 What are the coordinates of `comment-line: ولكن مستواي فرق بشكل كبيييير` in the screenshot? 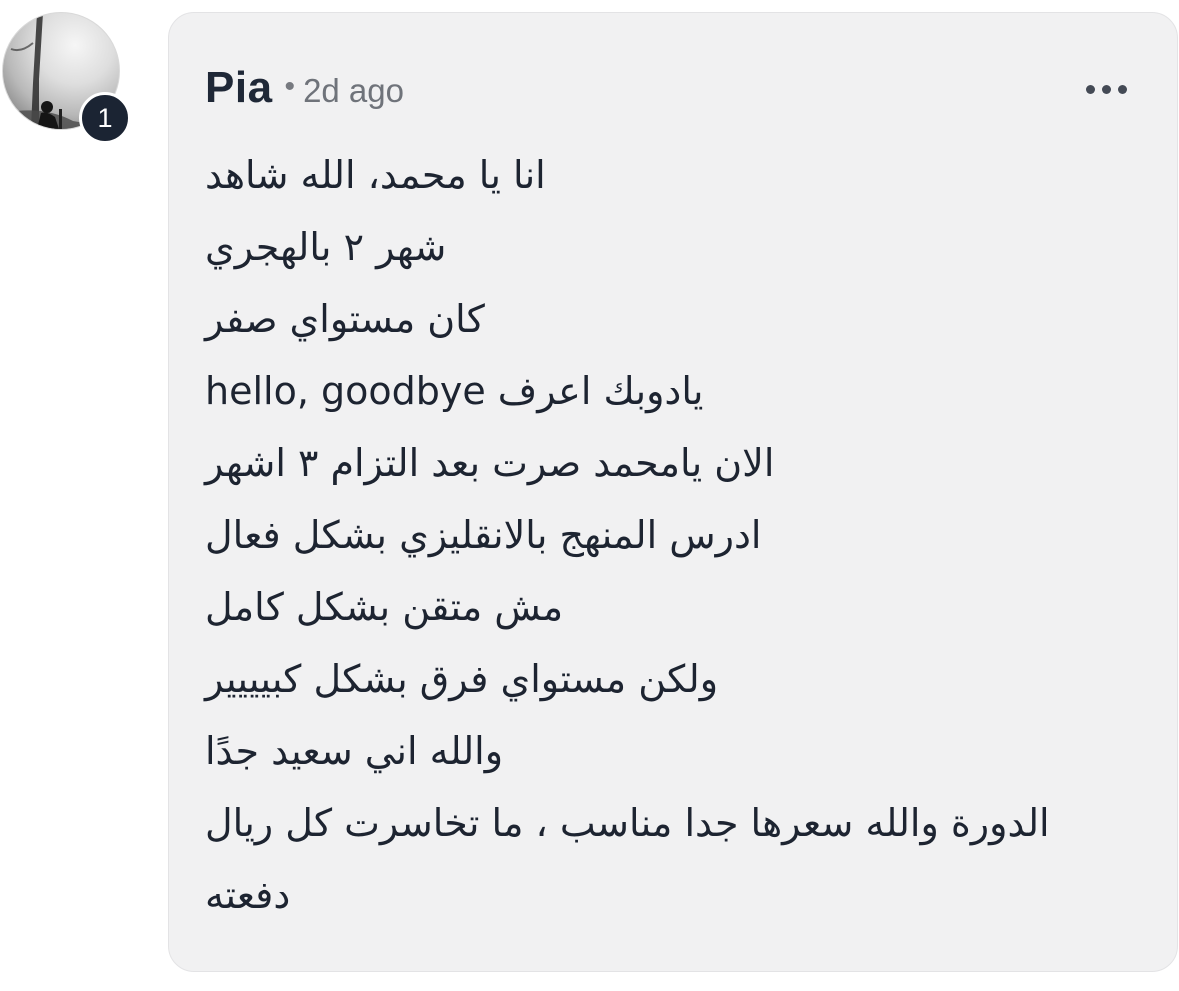 It's located at (462, 679).